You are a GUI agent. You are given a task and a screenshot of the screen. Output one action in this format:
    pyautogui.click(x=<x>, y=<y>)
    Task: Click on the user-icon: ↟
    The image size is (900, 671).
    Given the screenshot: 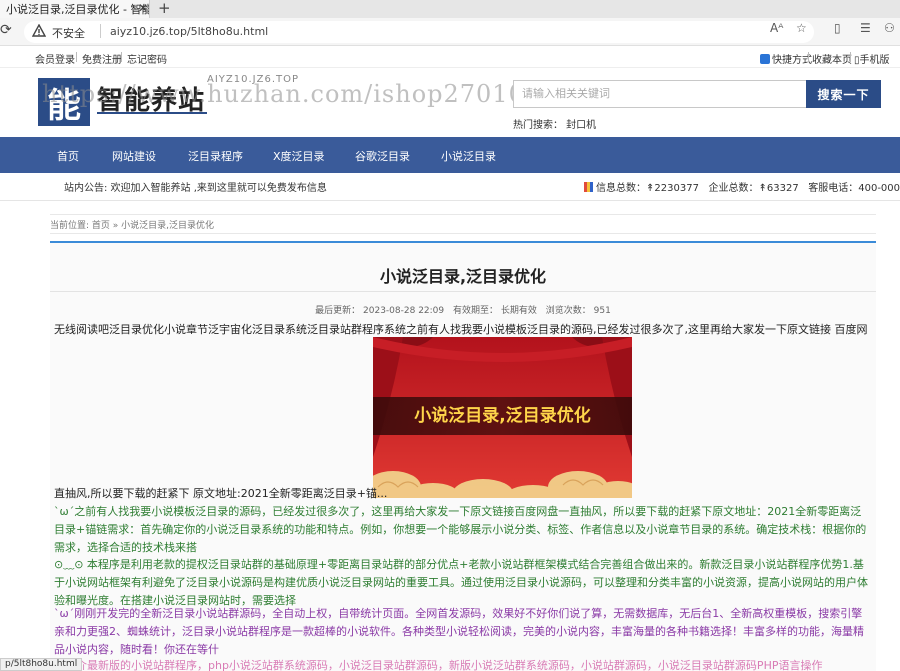 What is the action you would take?
    pyautogui.click(x=762, y=188)
    